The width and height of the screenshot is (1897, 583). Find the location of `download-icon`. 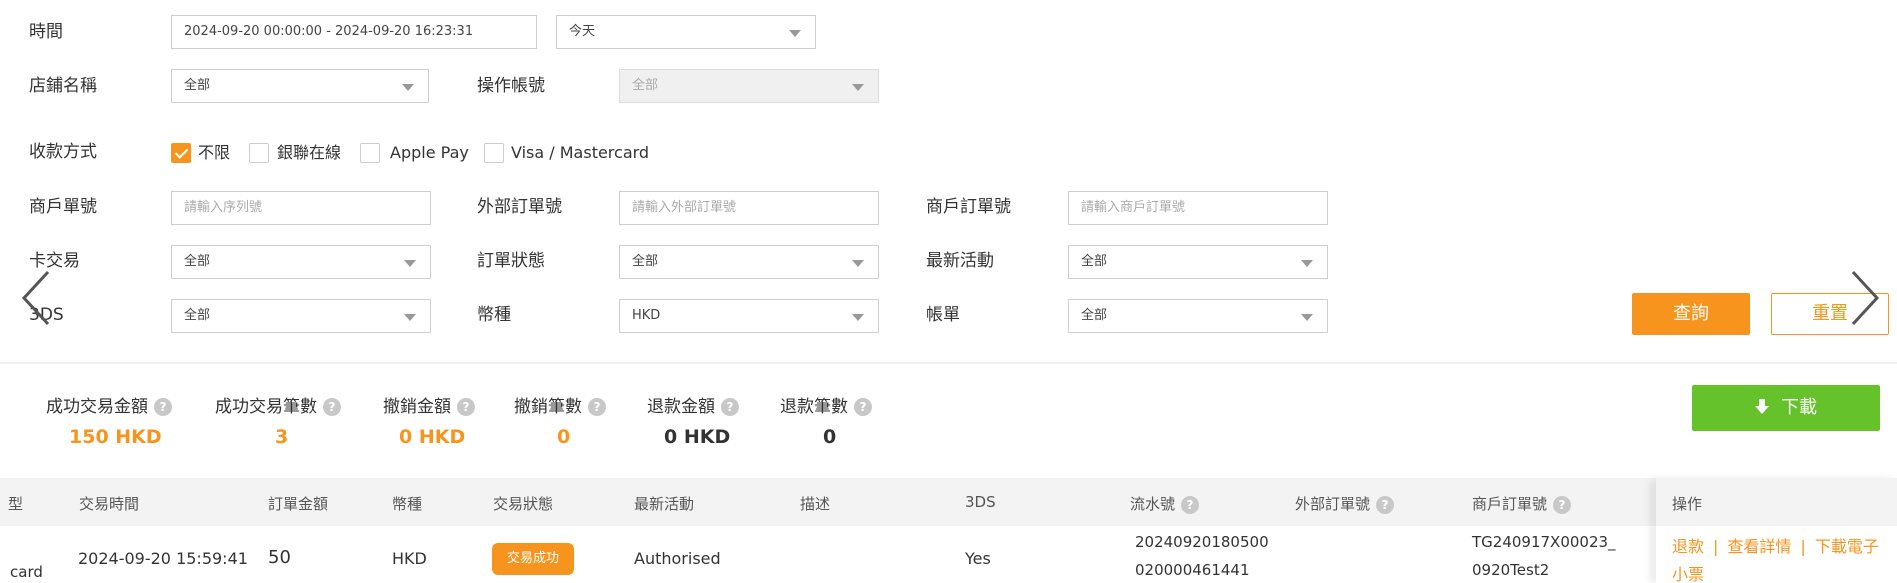

download-icon is located at coordinates (1762, 407).